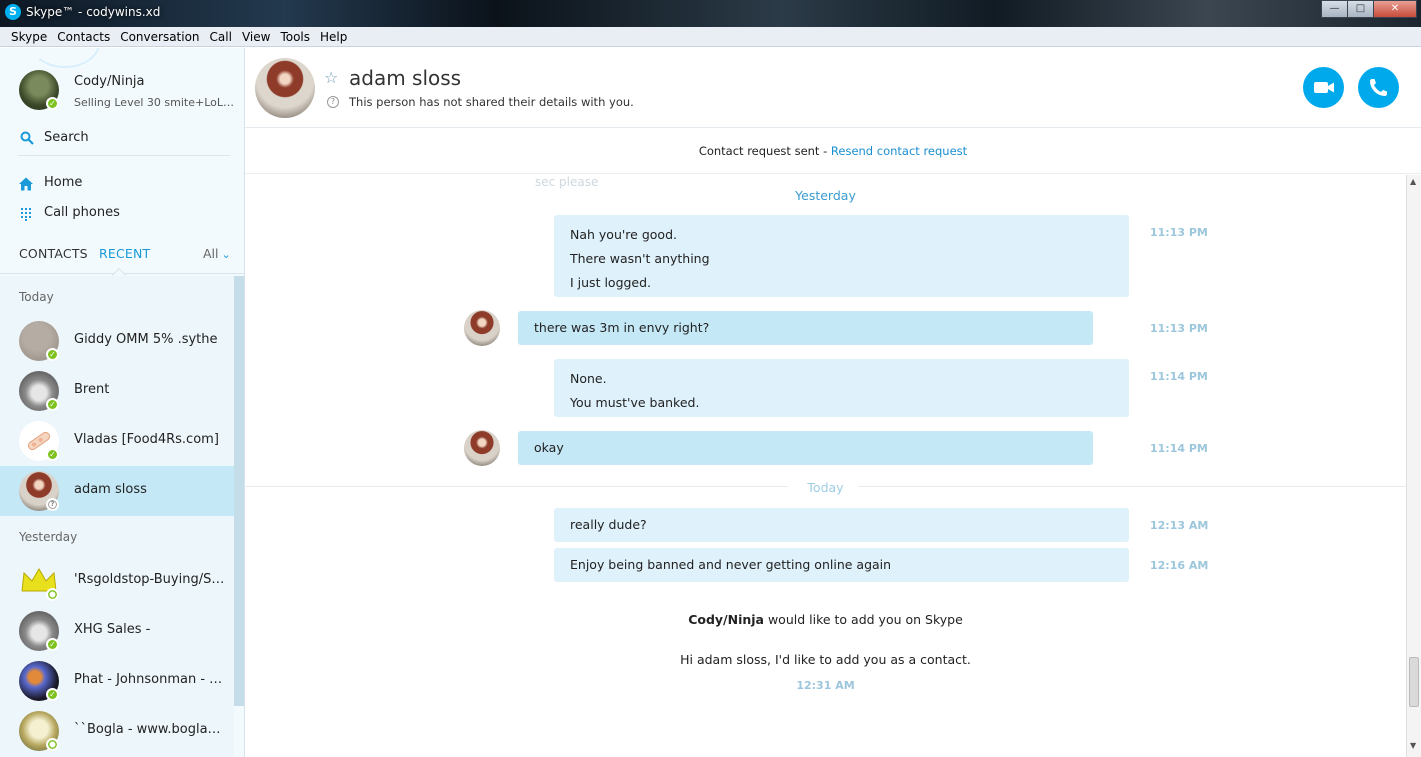 This screenshot has width=1421, height=757. Describe the element at coordinates (36, 297) in the screenshot. I see `group-header-today: Today` at that location.